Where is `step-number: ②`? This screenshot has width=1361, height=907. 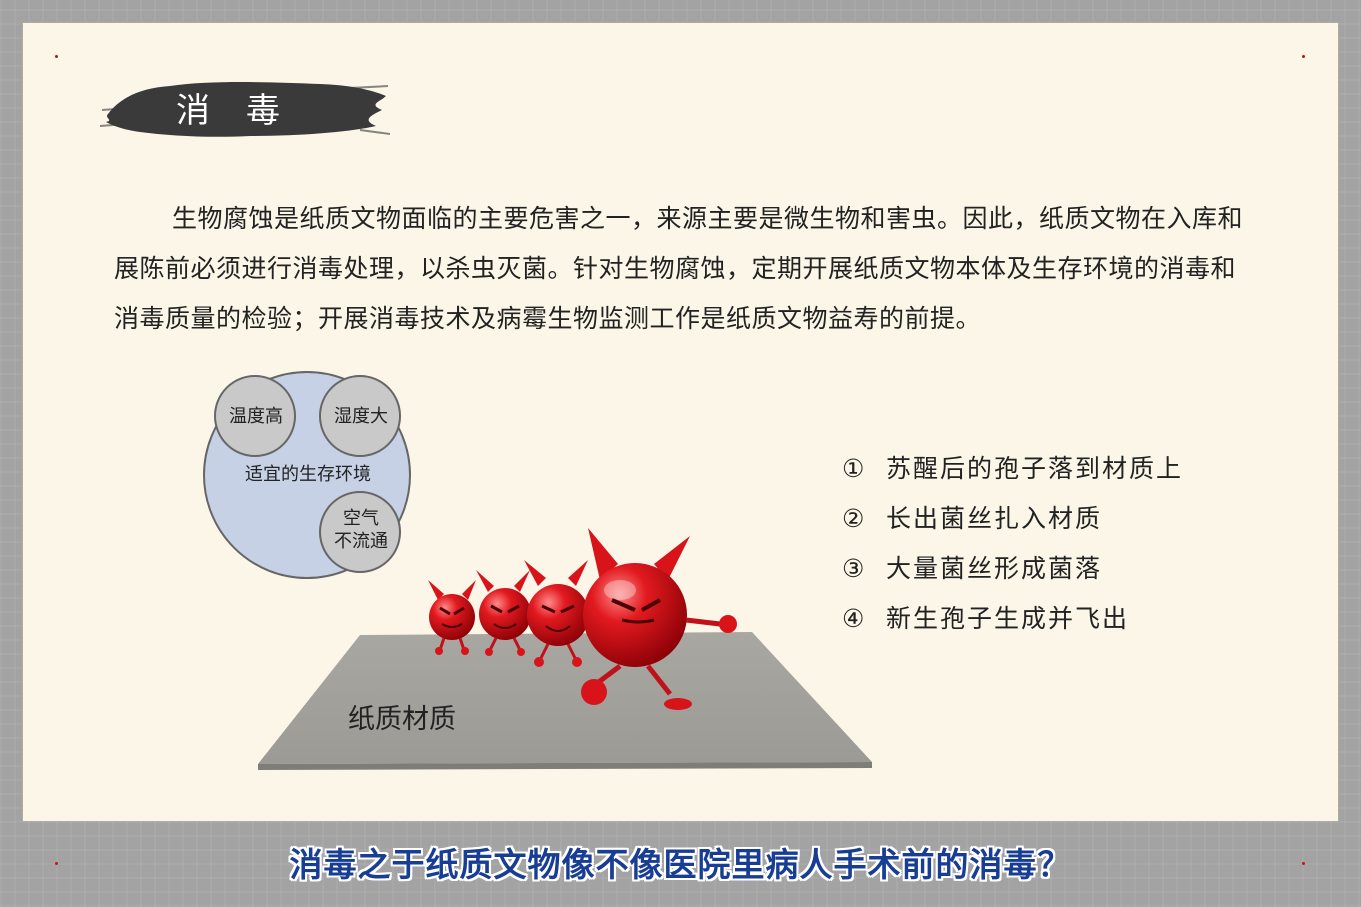
step-number: ② is located at coordinates (854, 518).